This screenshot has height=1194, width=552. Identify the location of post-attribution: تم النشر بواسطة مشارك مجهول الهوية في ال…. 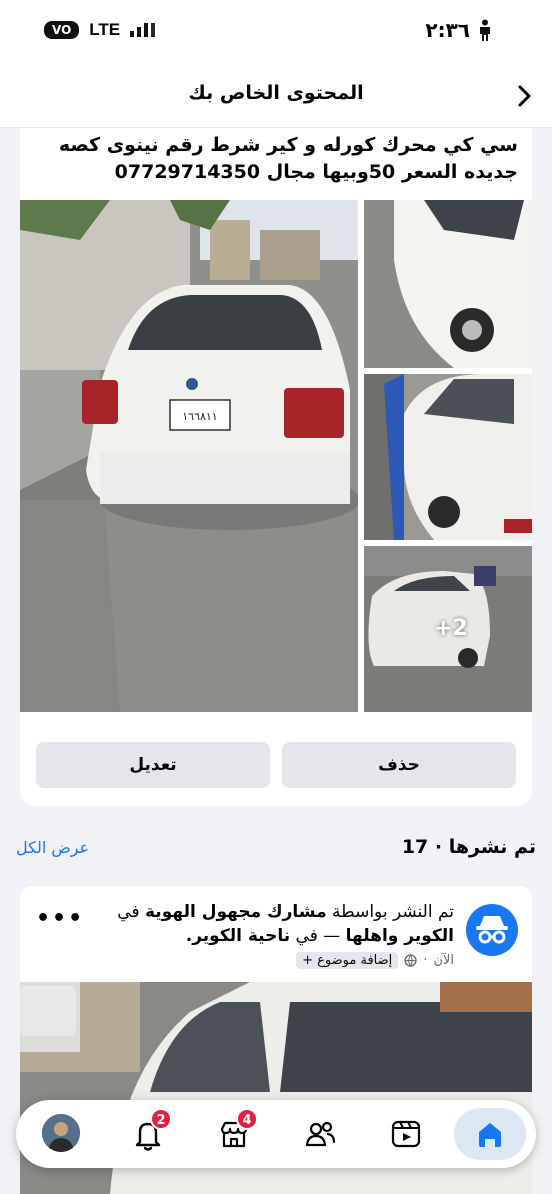
(274, 924).